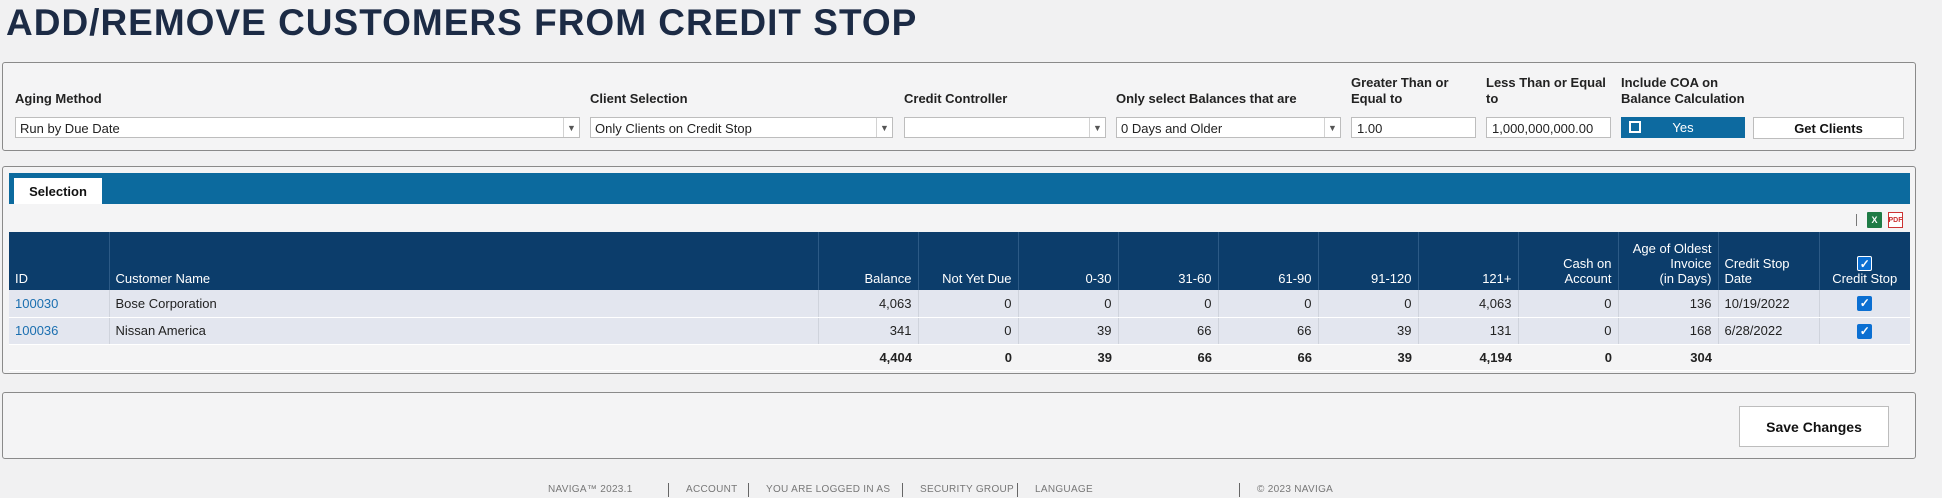 The image size is (1942, 498). I want to click on col-header-cash-on-account: Cash on Account, so click(1568, 261).